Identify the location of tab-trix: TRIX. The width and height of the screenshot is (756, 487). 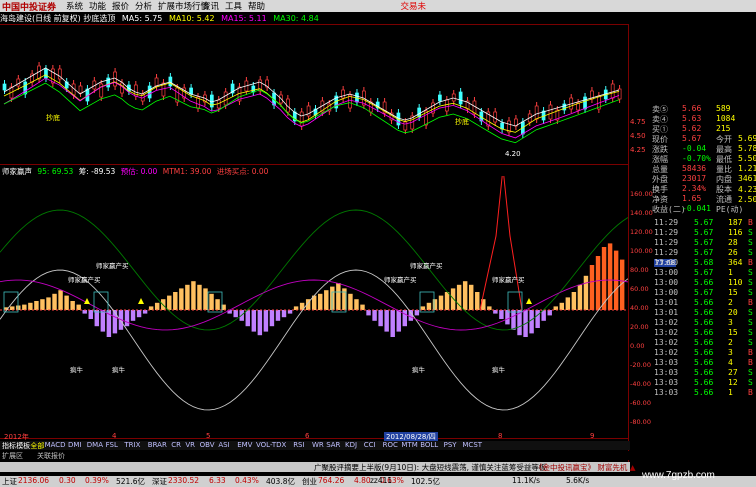
(132, 445).